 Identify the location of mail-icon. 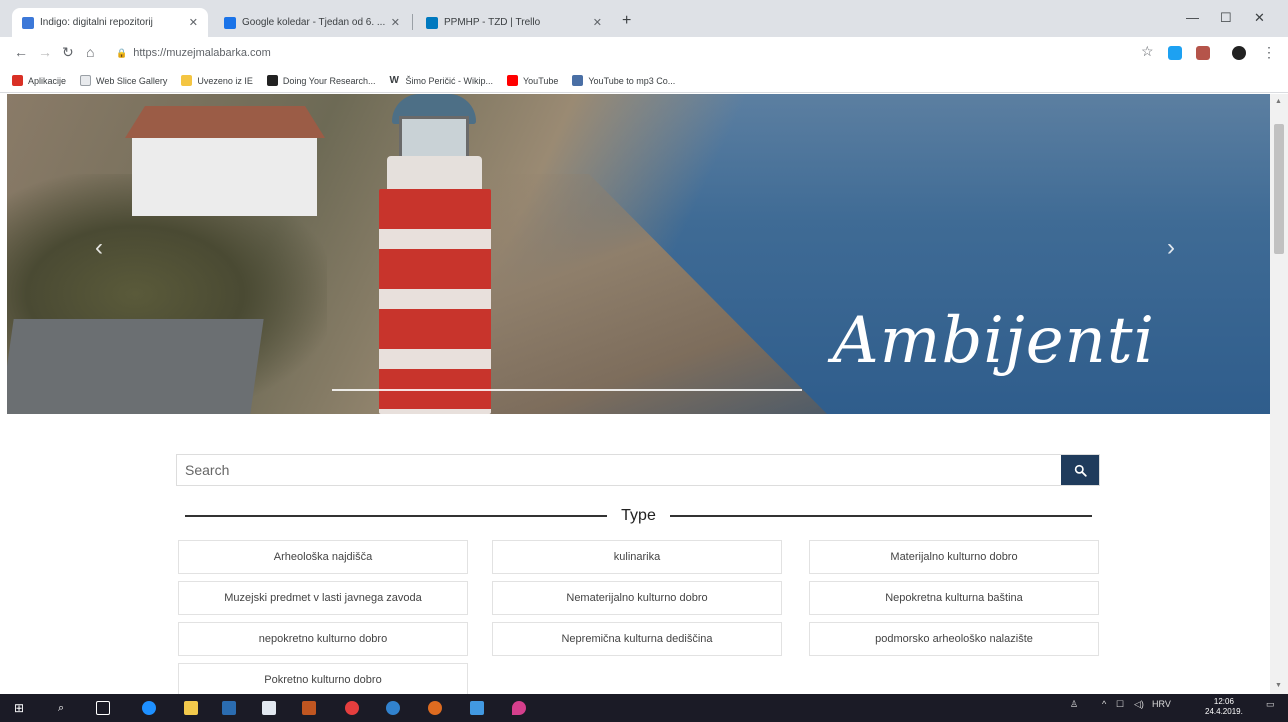
(477, 708).